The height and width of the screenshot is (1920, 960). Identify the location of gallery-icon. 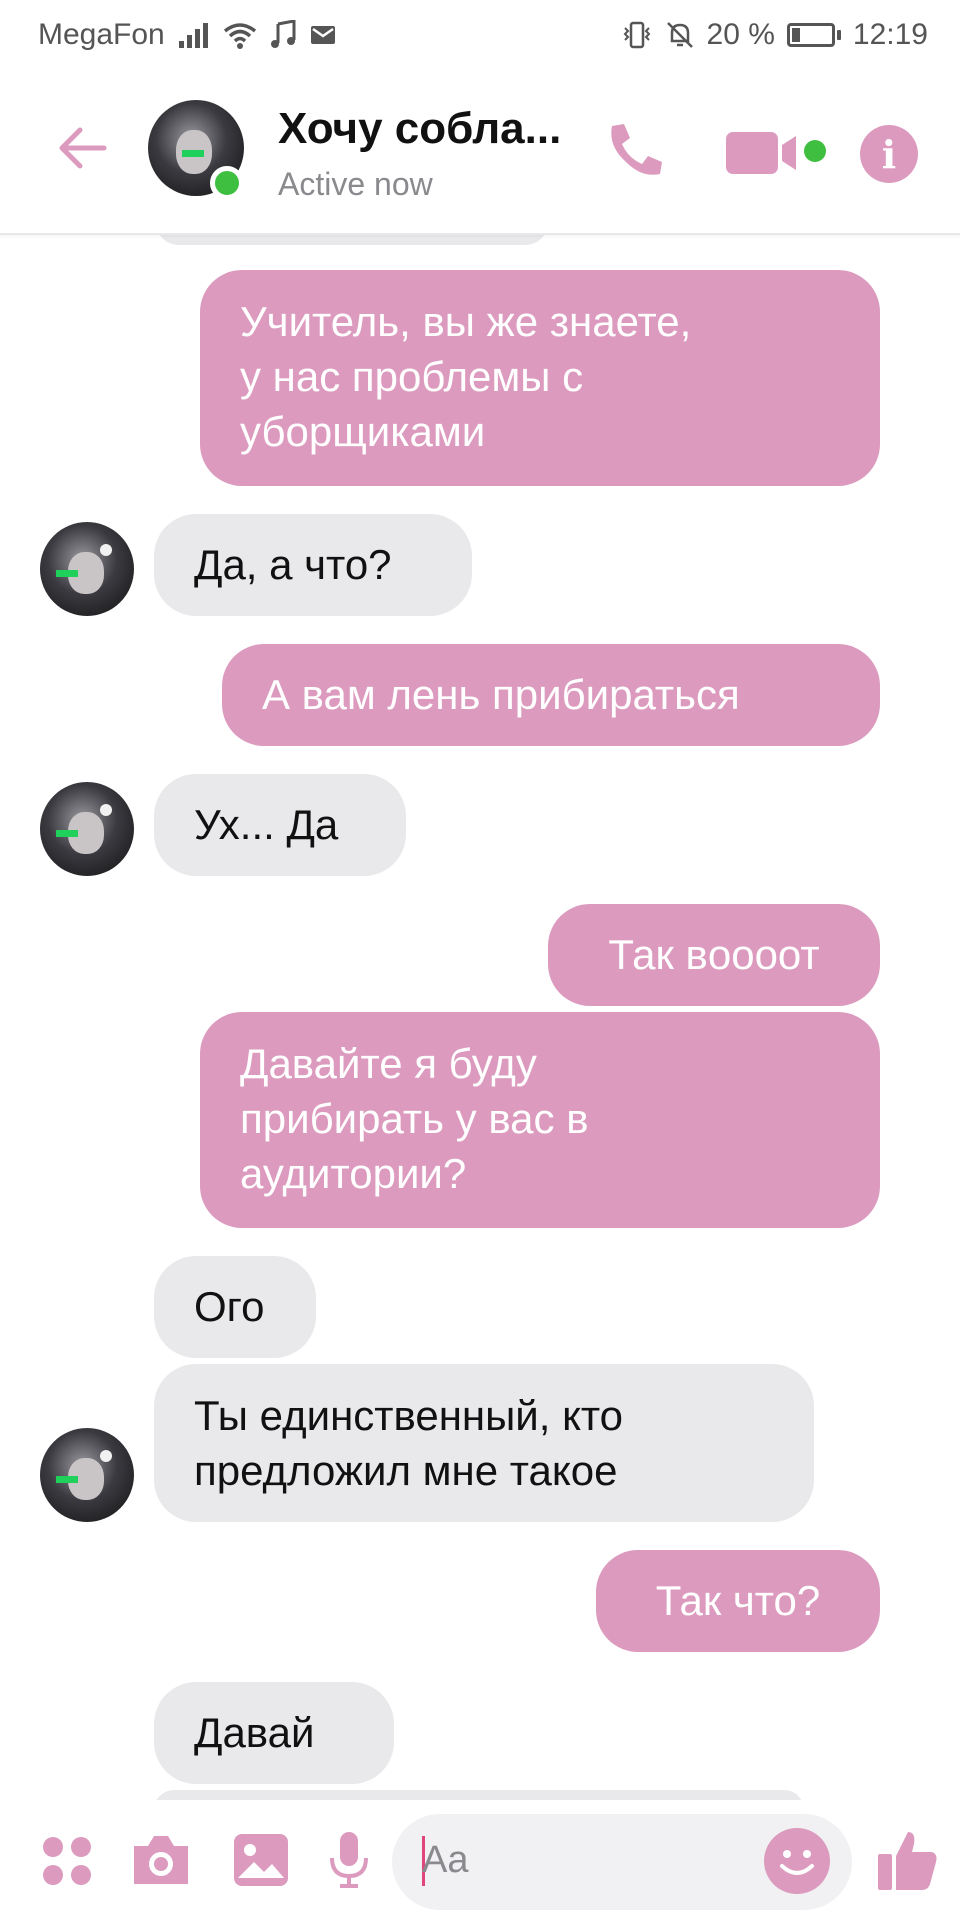
(261, 1862).